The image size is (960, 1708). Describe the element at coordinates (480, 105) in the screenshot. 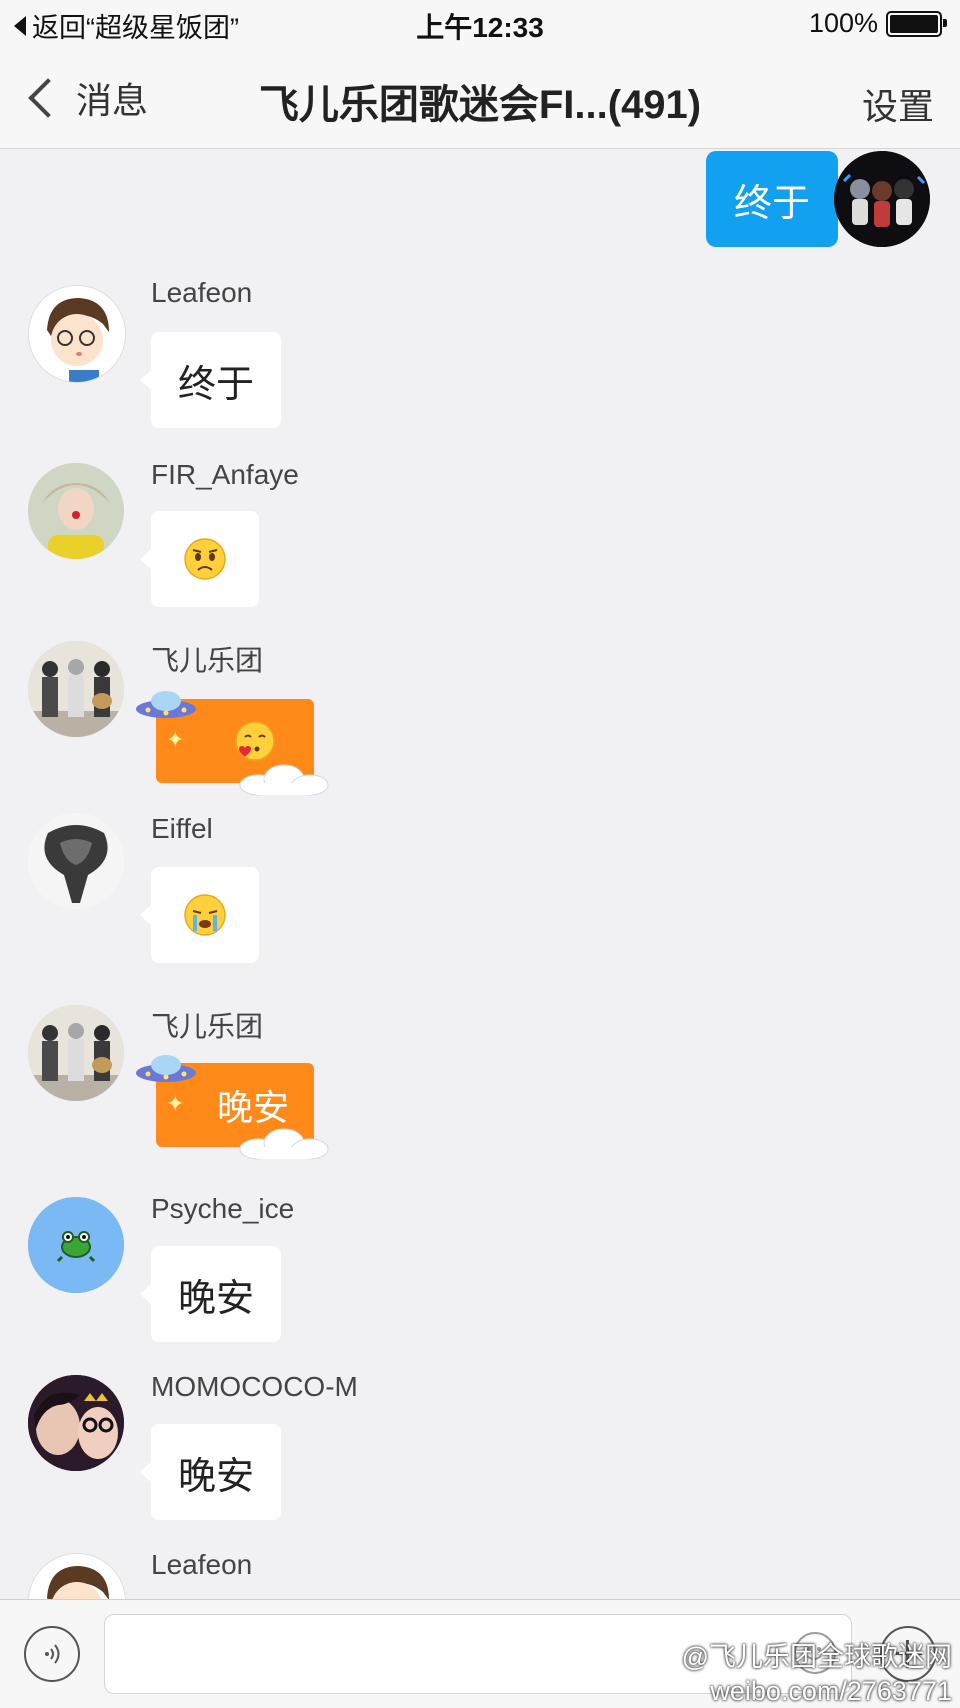

I see `group-title: 飞儿乐团歌迷会FI...(491)` at that location.